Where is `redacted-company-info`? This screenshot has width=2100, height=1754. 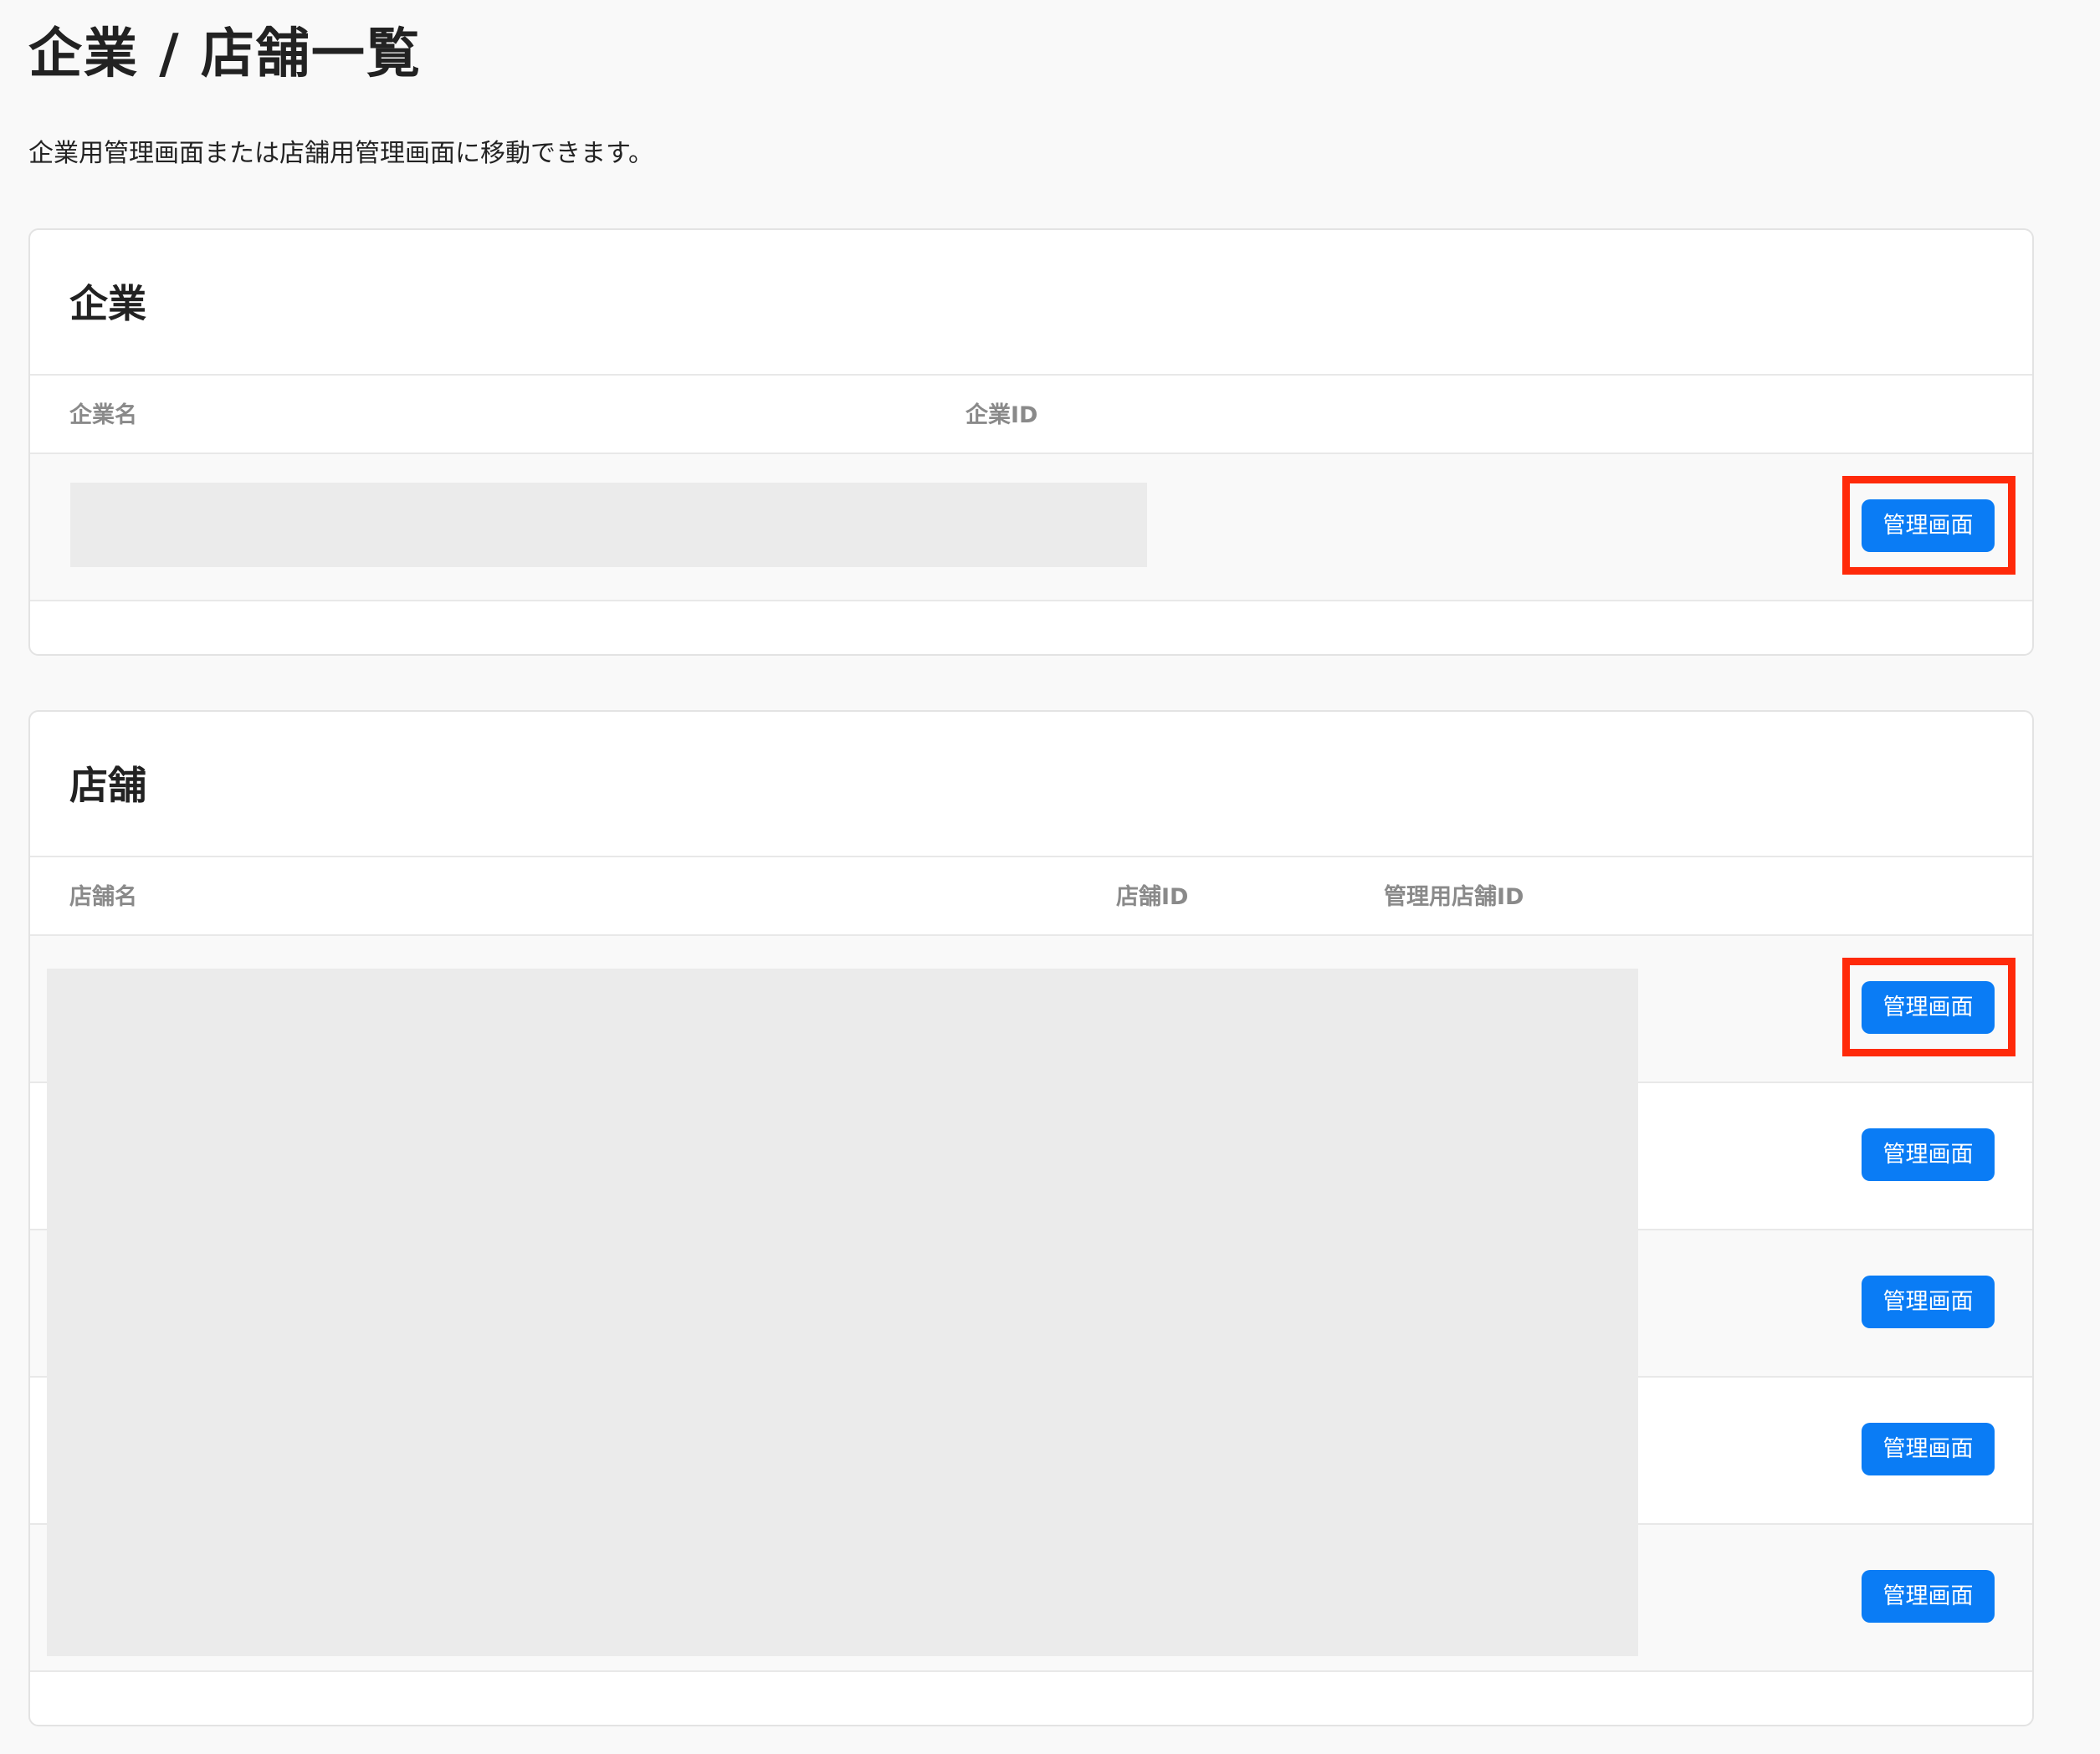
redacted-company-info is located at coordinates (608, 525).